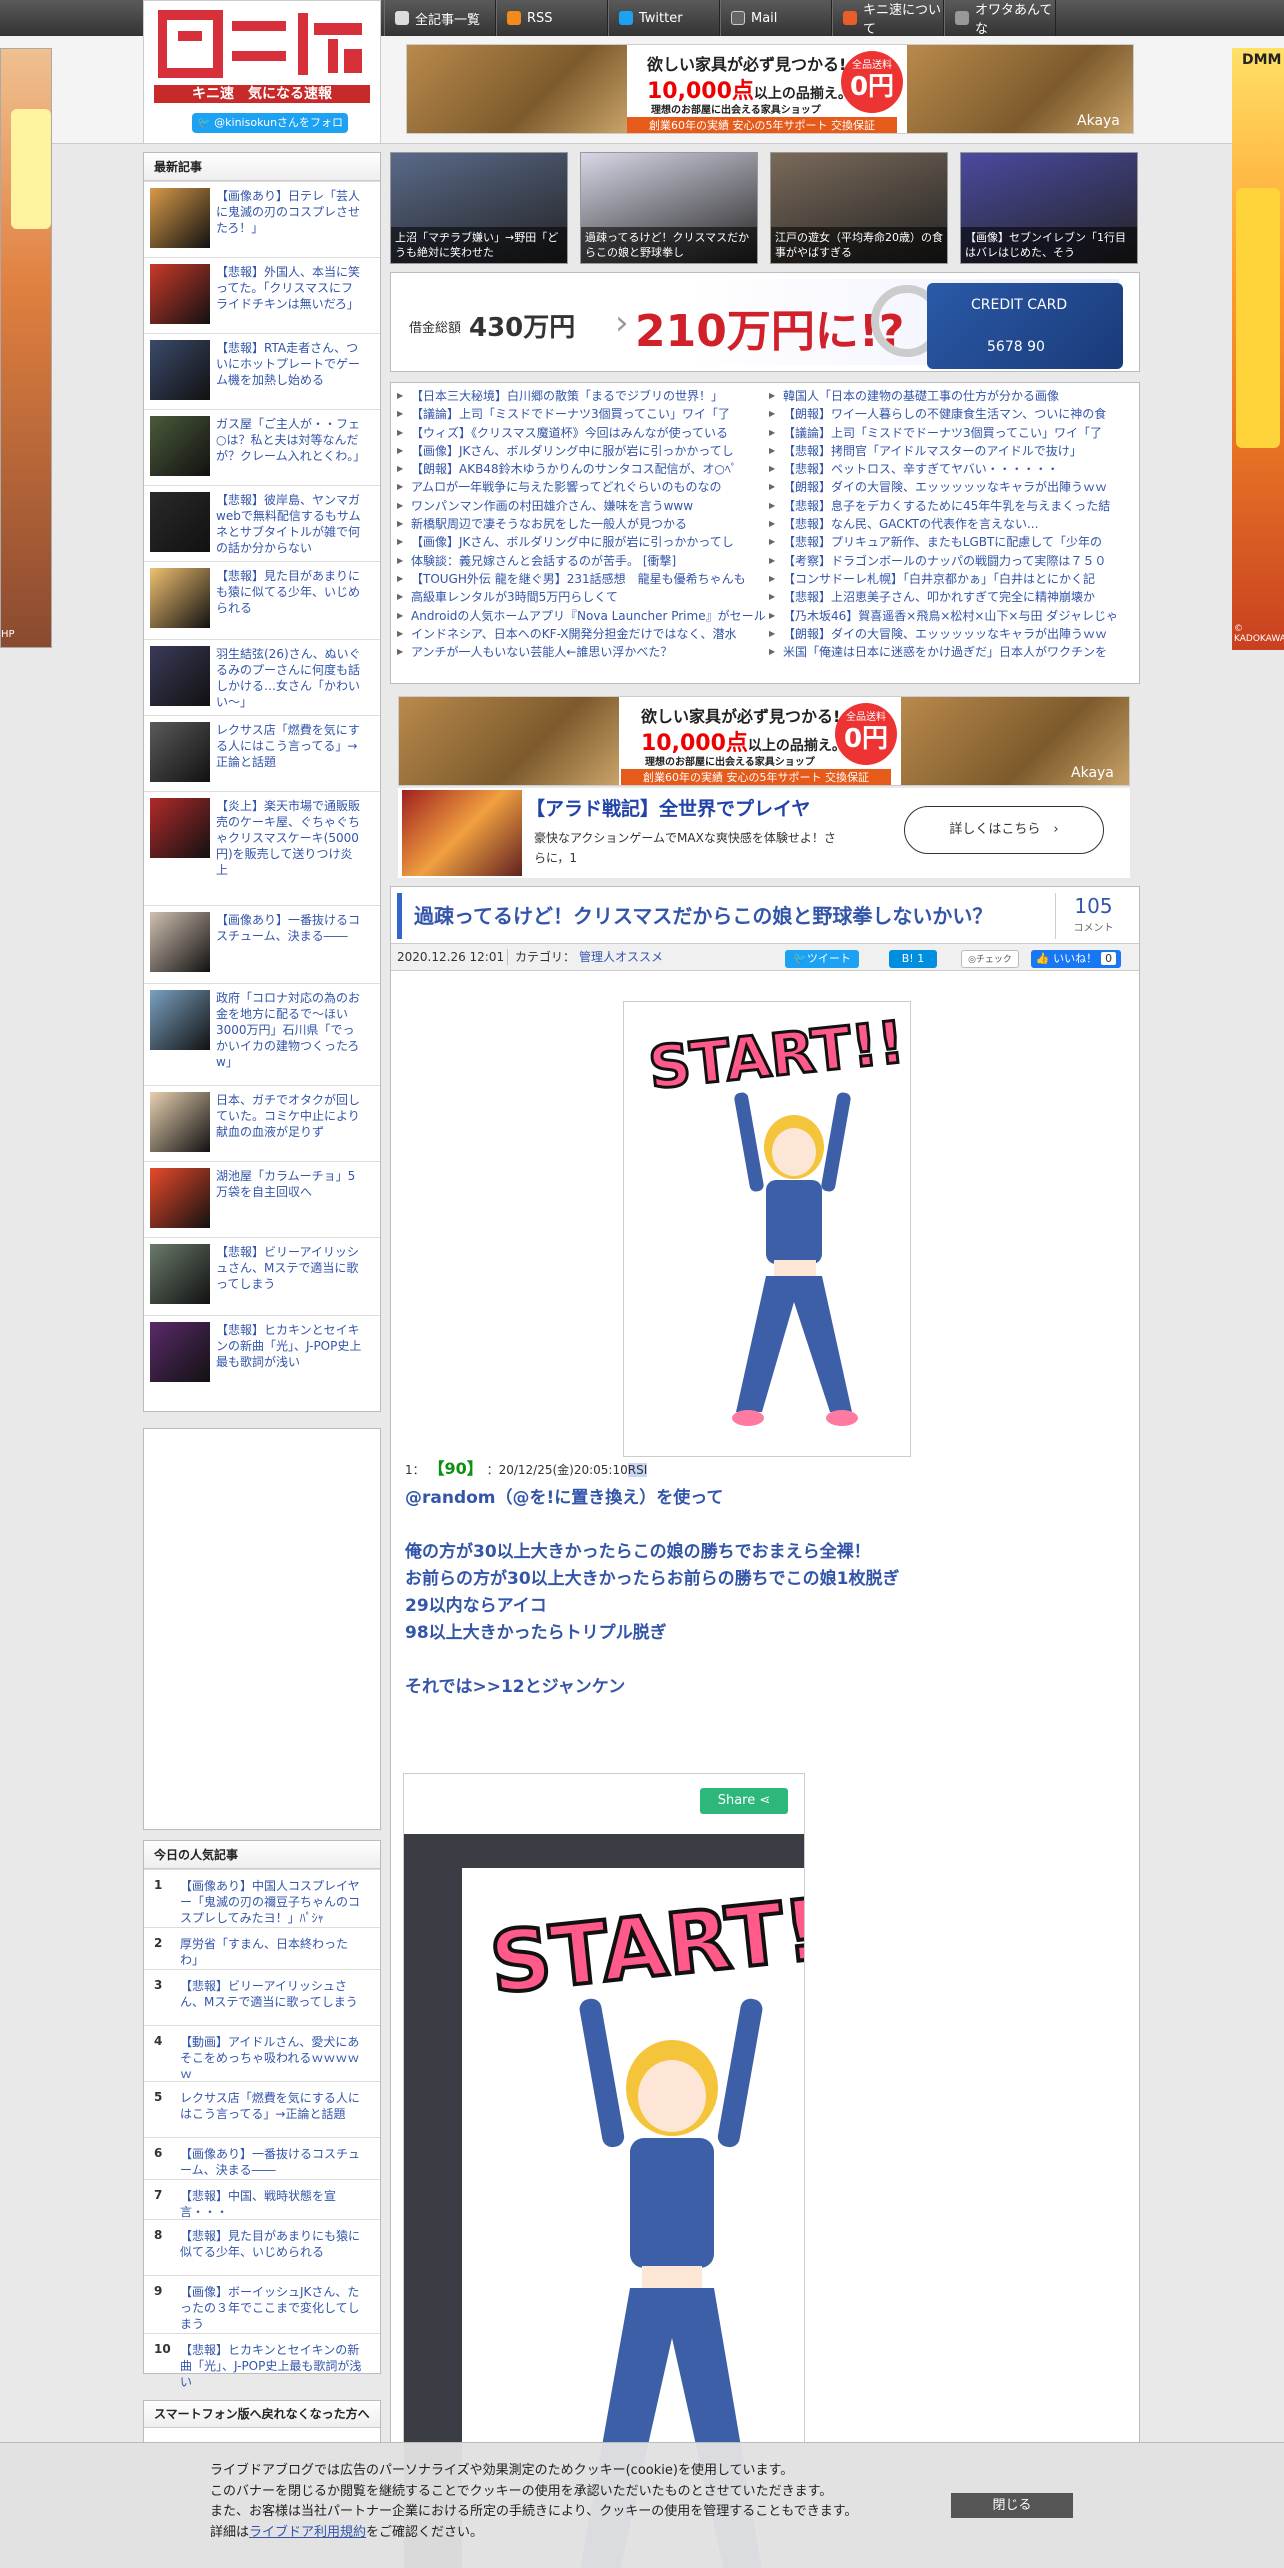 The height and width of the screenshot is (2568, 1284). I want to click on antenna-link: アムロが一年戦争に与えた影響ってどれぐらいのものなの, so click(580, 487).